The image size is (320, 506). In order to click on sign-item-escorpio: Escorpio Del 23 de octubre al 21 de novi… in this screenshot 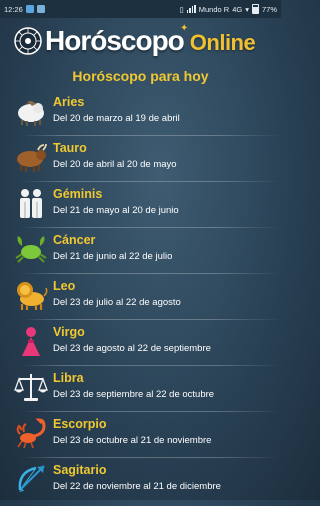, I will do `click(140, 437)`.